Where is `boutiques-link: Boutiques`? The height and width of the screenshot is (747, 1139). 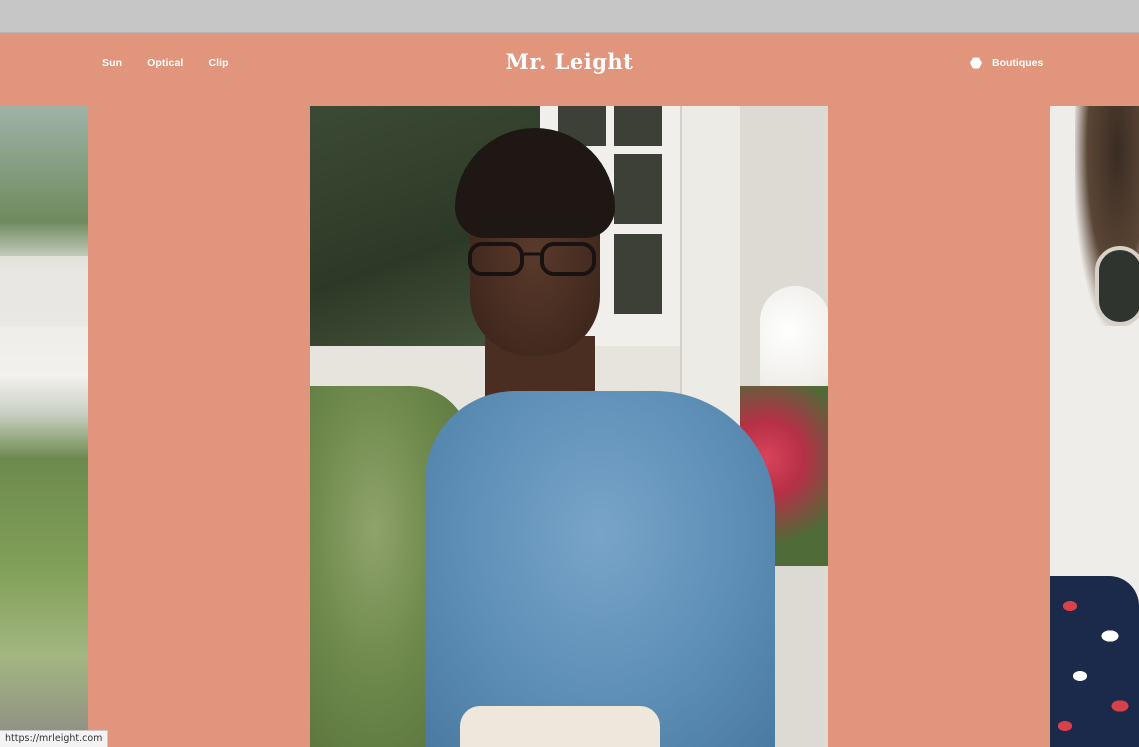 boutiques-link: Boutiques is located at coordinates (1006, 63).